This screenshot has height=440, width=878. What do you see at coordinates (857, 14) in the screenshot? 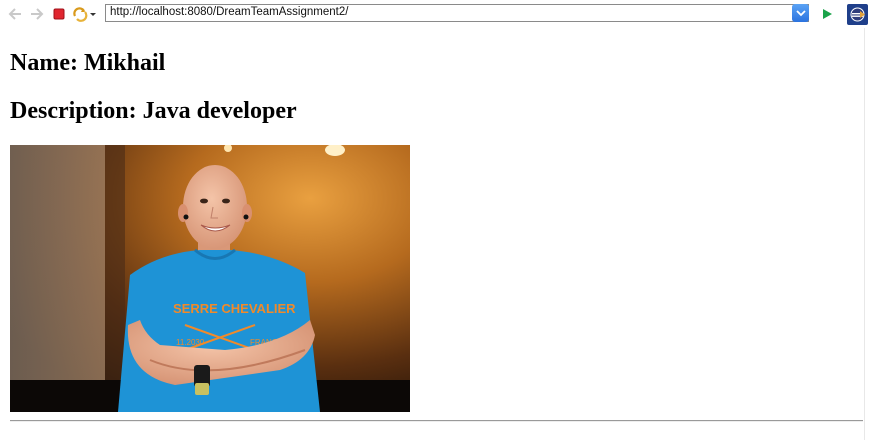
I see `eclipse-logo-icon` at bounding box center [857, 14].